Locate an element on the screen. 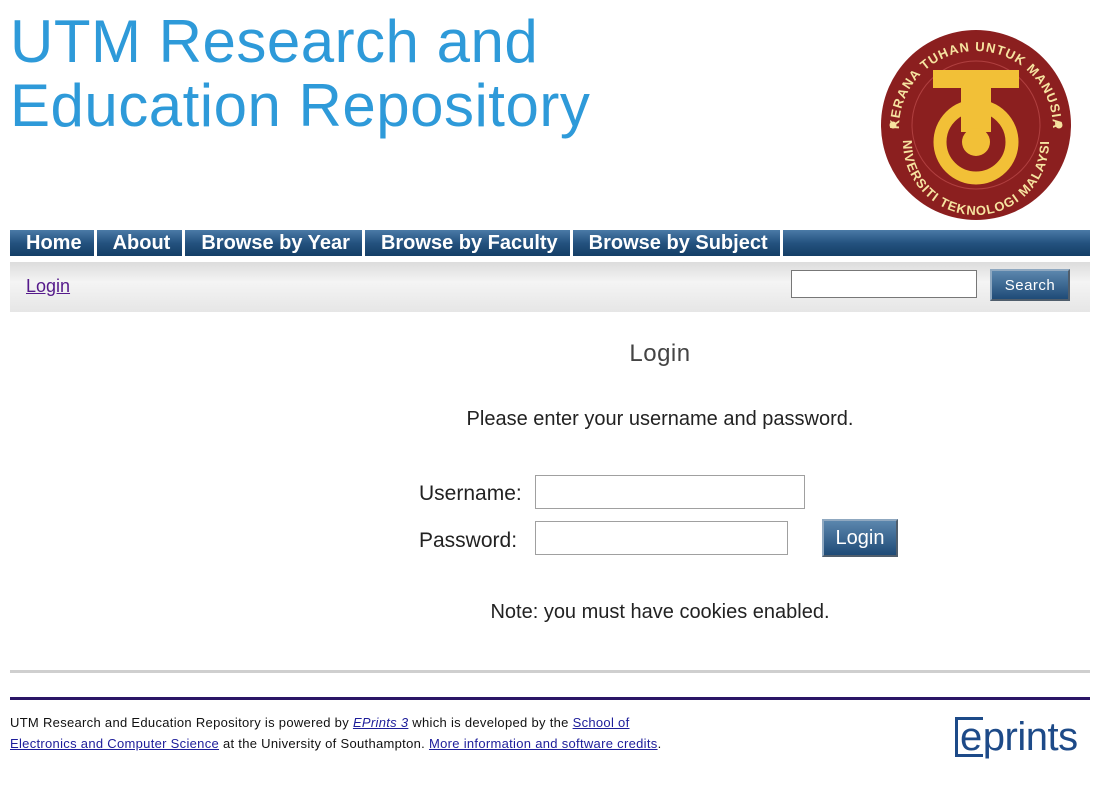 The width and height of the screenshot is (1093, 788). nav-browse-by-faculty: Browse by Faculty is located at coordinates (469, 243).